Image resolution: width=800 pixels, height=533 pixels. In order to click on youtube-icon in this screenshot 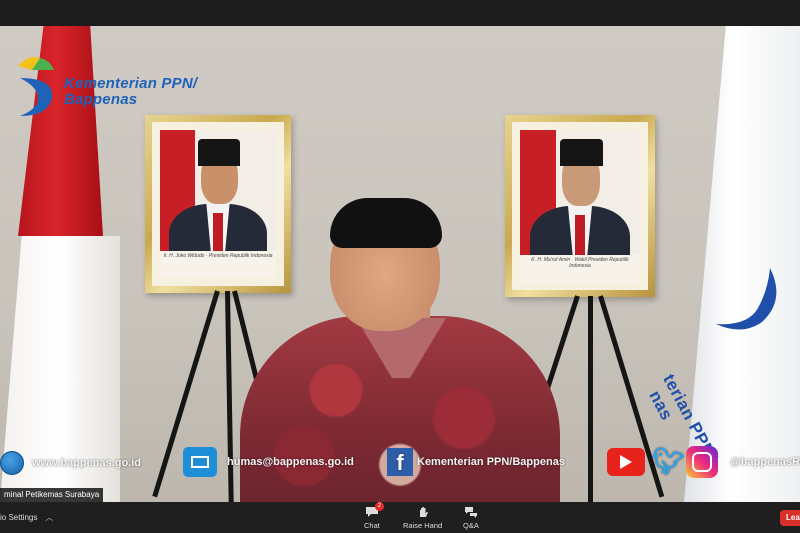, I will do `click(626, 462)`.